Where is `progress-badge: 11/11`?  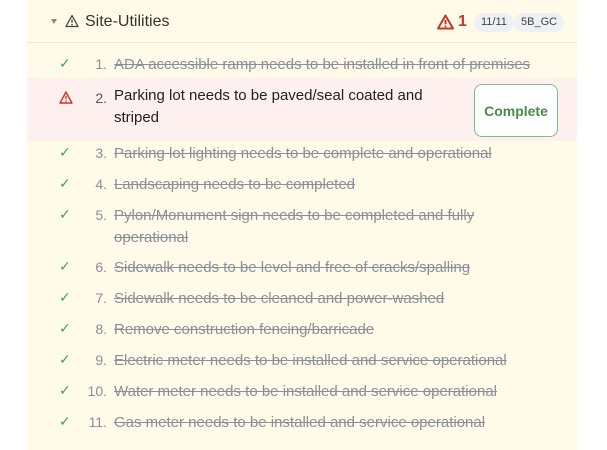 progress-badge: 11/11 is located at coordinates (494, 22).